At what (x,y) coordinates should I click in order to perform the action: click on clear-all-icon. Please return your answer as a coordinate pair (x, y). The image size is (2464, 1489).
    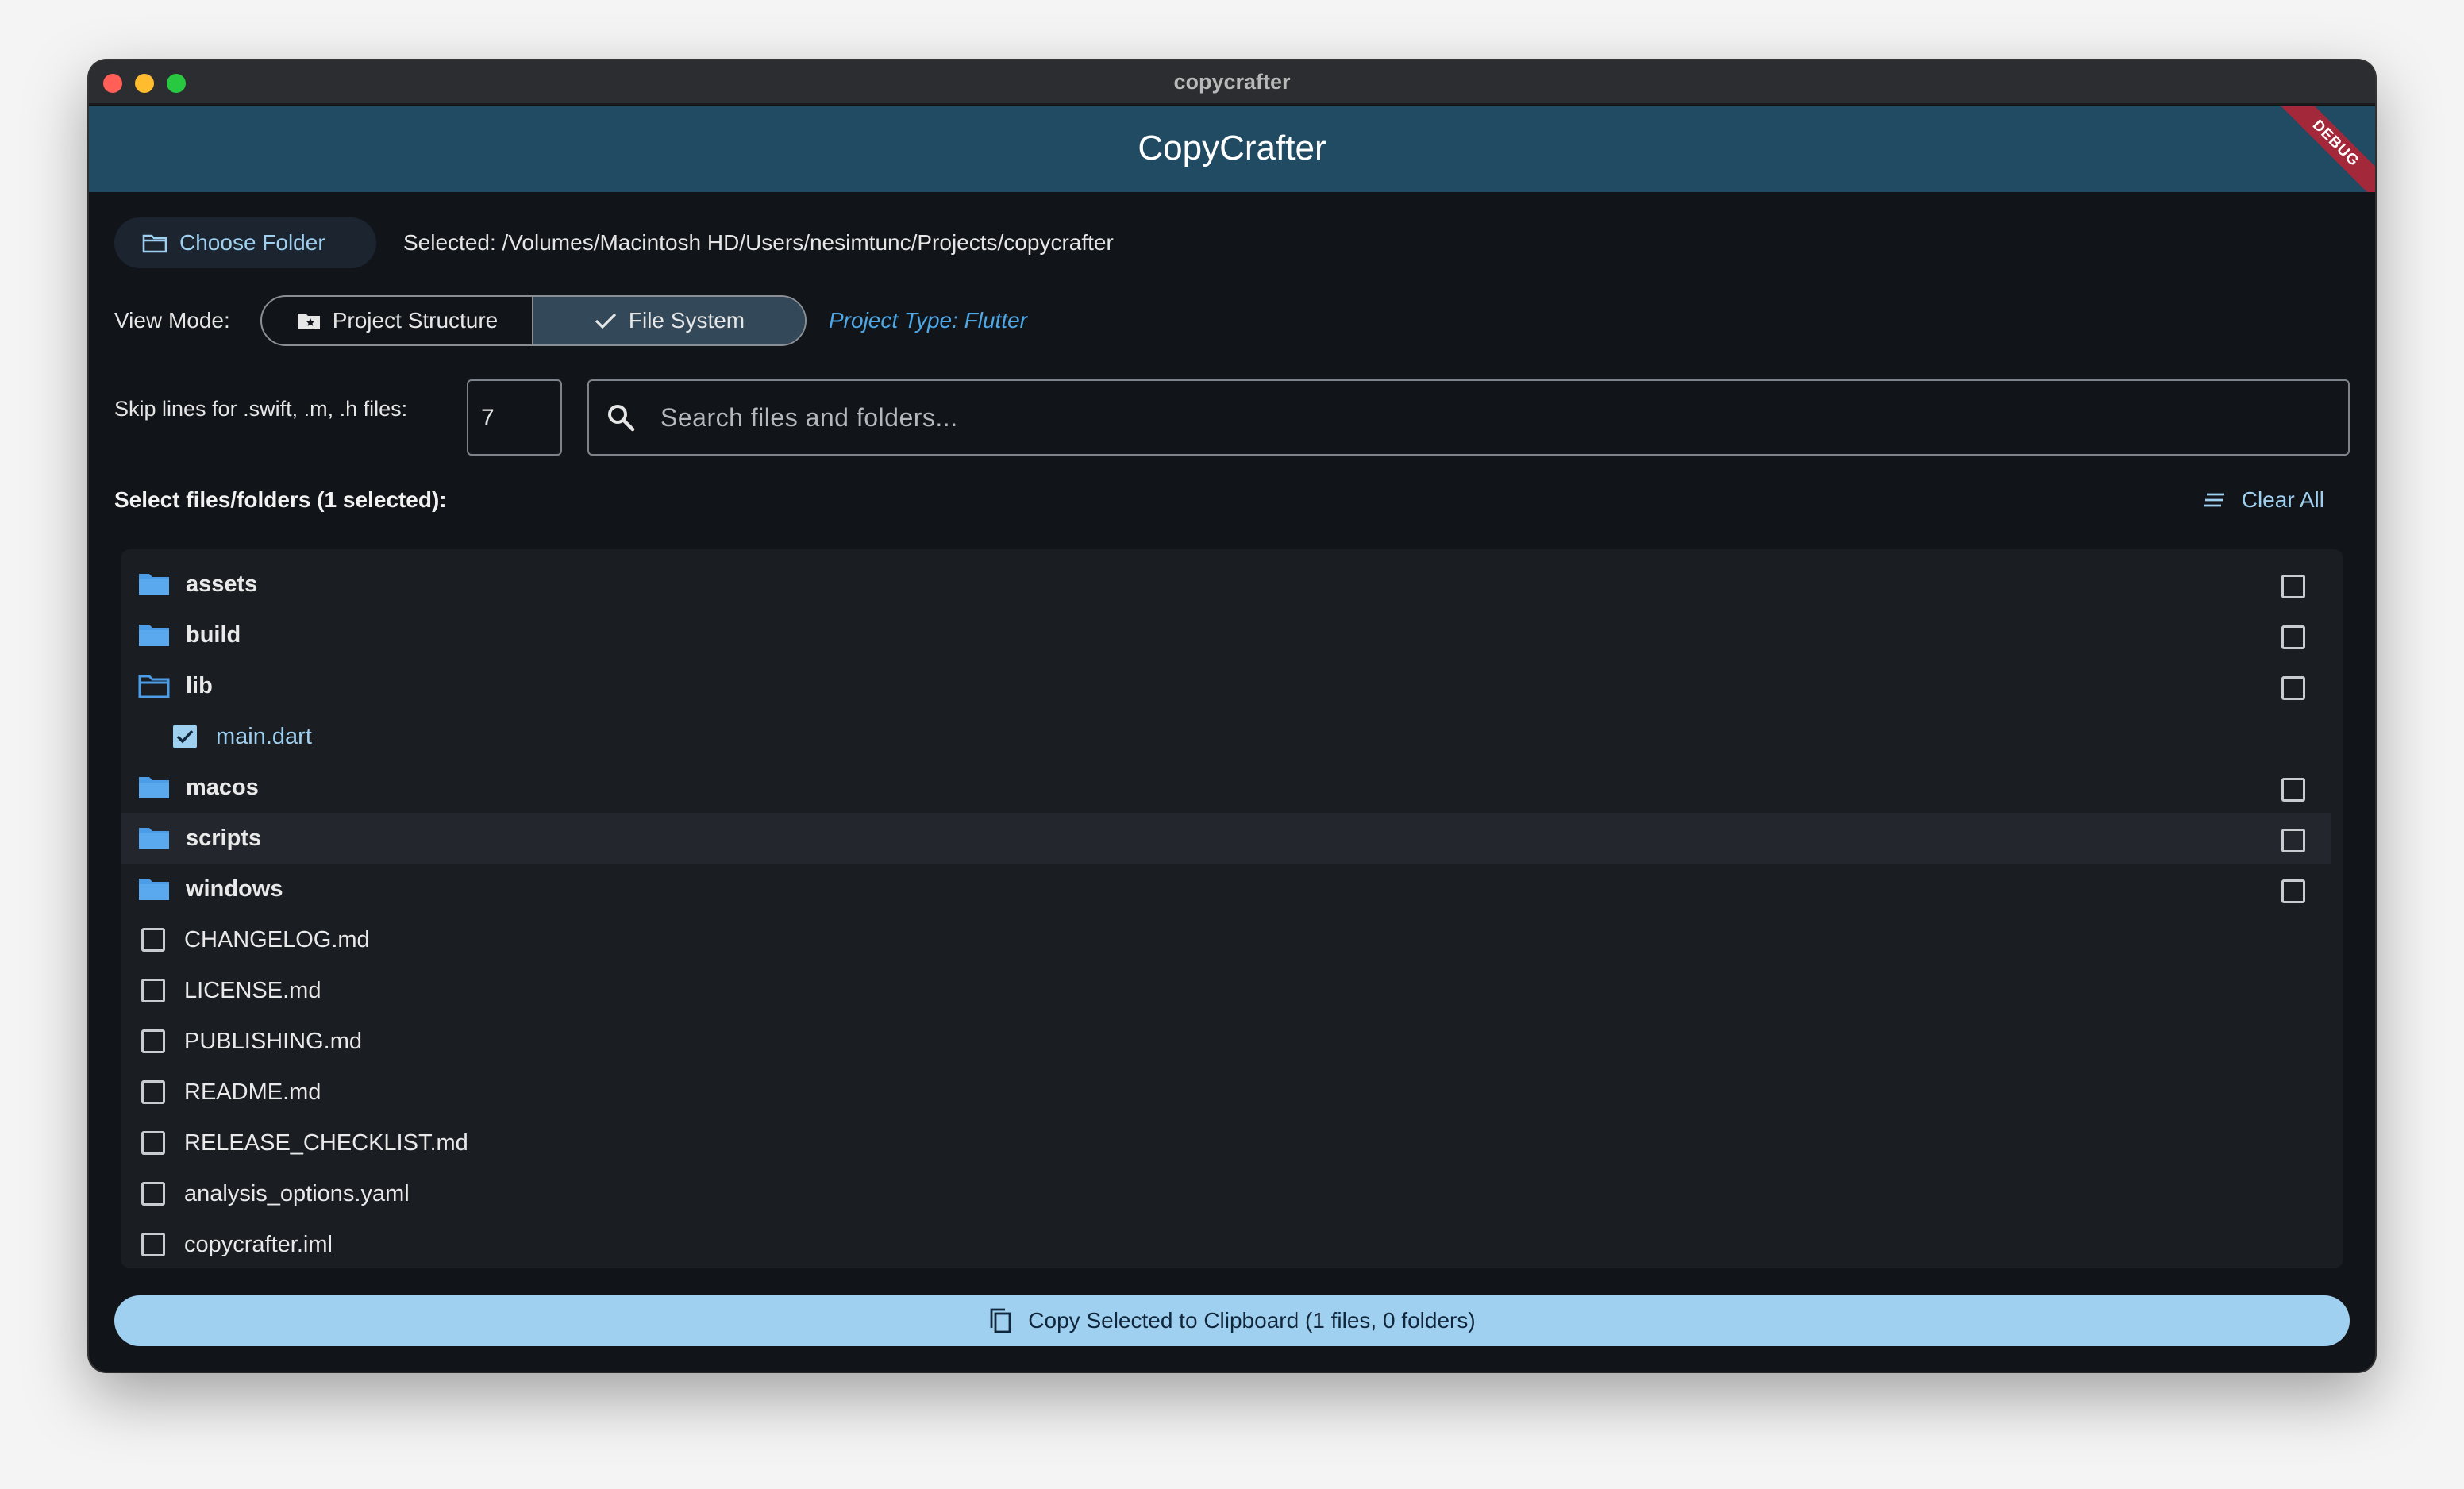
    Looking at the image, I should click on (2213, 500).